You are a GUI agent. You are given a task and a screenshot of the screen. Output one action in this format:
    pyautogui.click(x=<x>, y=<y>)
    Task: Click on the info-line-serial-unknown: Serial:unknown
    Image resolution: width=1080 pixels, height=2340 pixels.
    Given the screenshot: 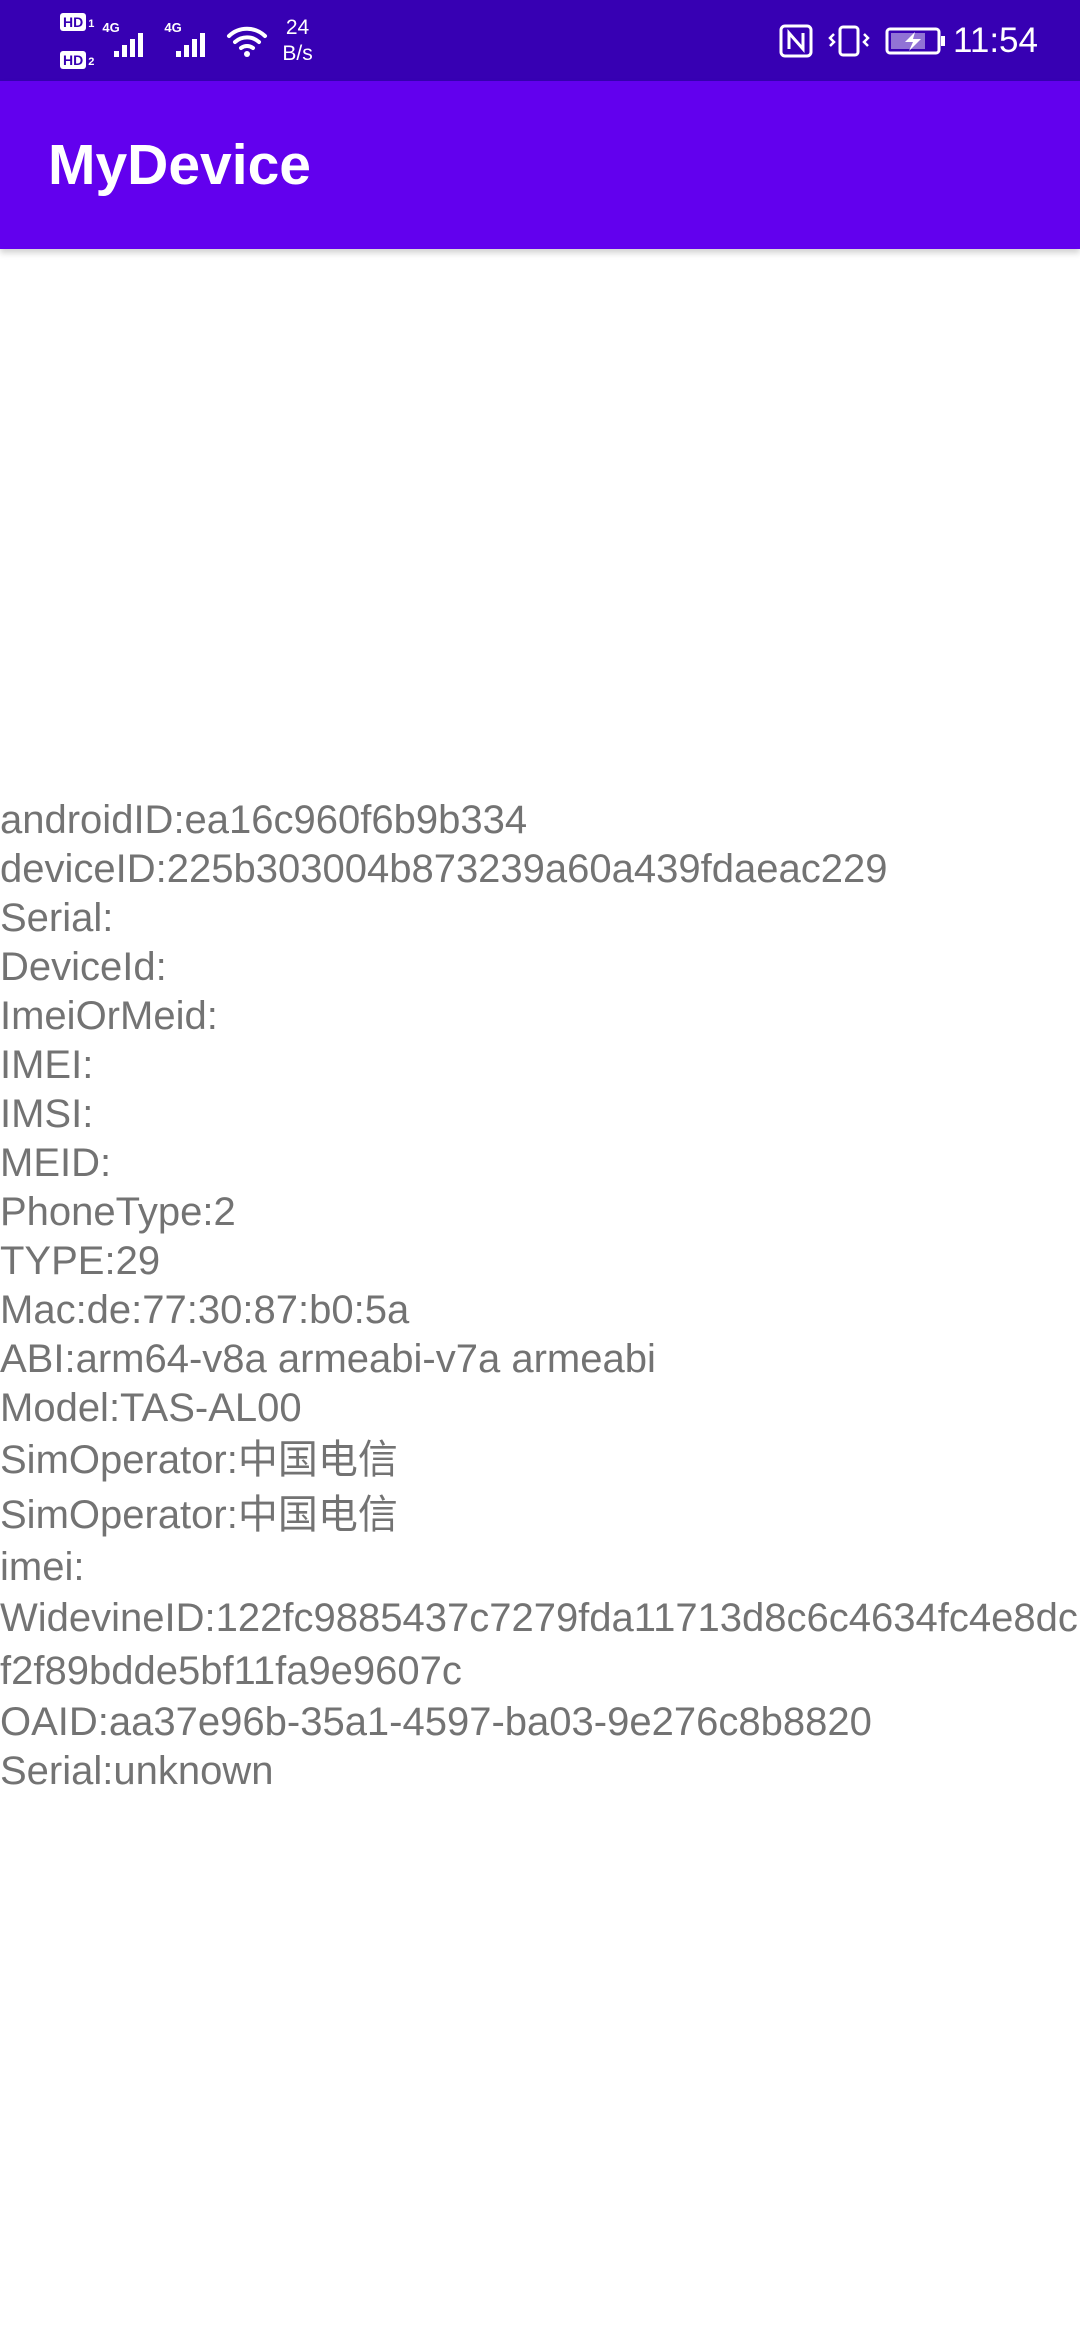 What is the action you would take?
    pyautogui.click(x=137, y=1771)
    